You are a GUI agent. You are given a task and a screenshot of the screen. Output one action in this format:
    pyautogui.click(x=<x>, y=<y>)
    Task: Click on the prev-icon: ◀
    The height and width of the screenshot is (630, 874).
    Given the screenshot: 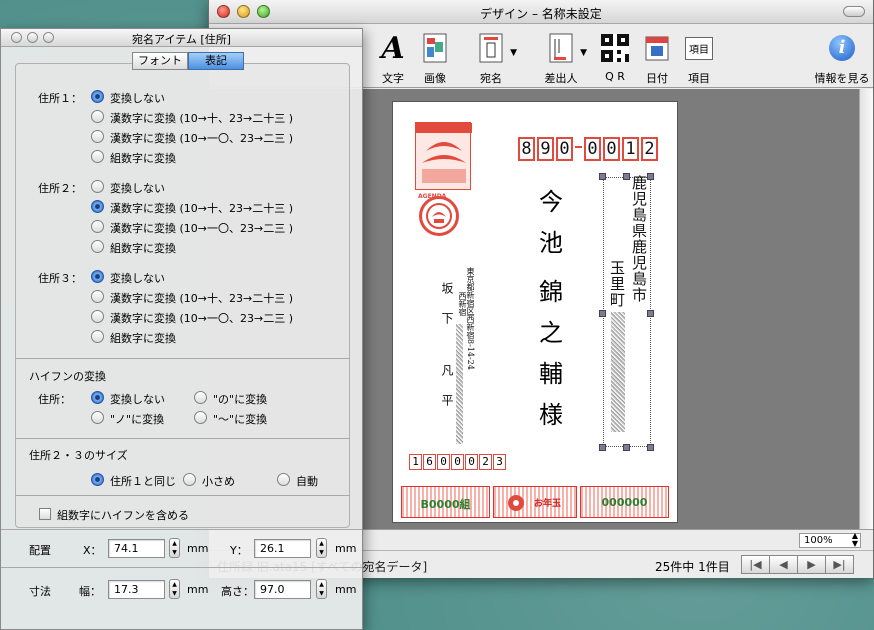 What is the action you would take?
    pyautogui.click(x=783, y=564)
    